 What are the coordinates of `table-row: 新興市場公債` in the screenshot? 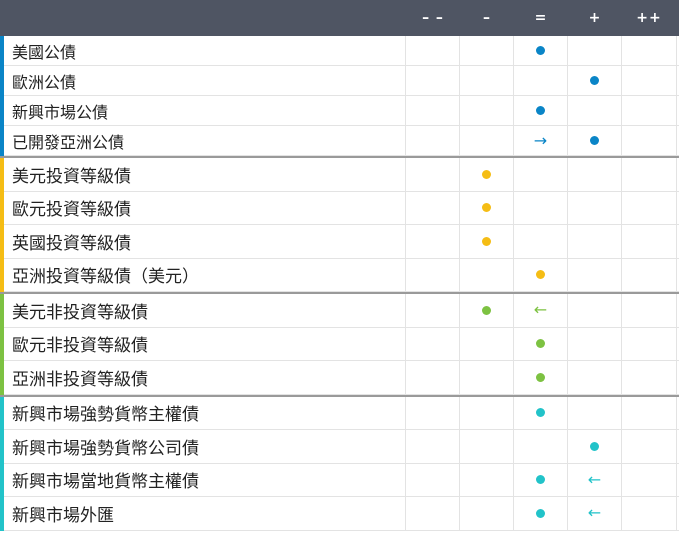 It's located at (339, 111).